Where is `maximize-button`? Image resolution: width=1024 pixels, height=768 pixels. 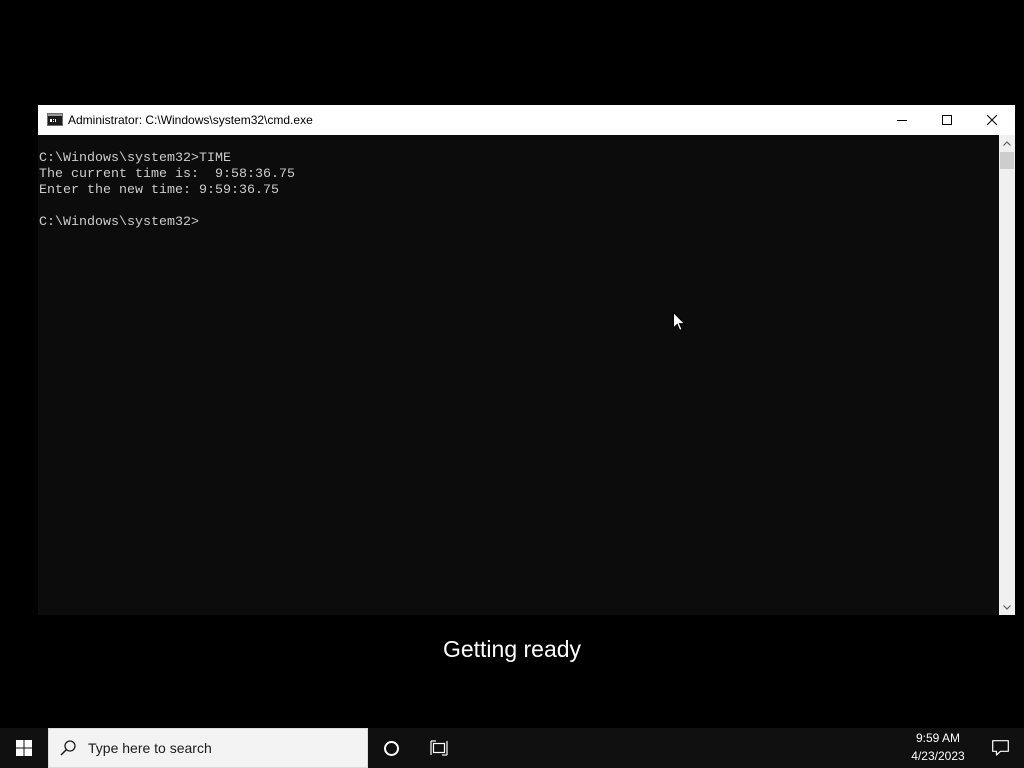 maximize-button is located at coordinates (947, 120).